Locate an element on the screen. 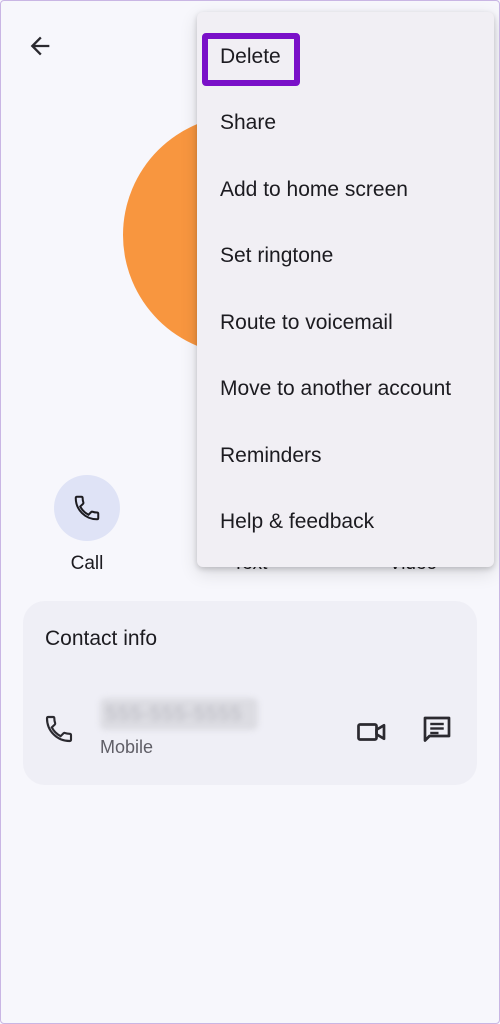 The height and width of the screenshot is (1024, 500). menu-item-add-to-home-screen: Add to home screen is located at coordinates (345, 190).